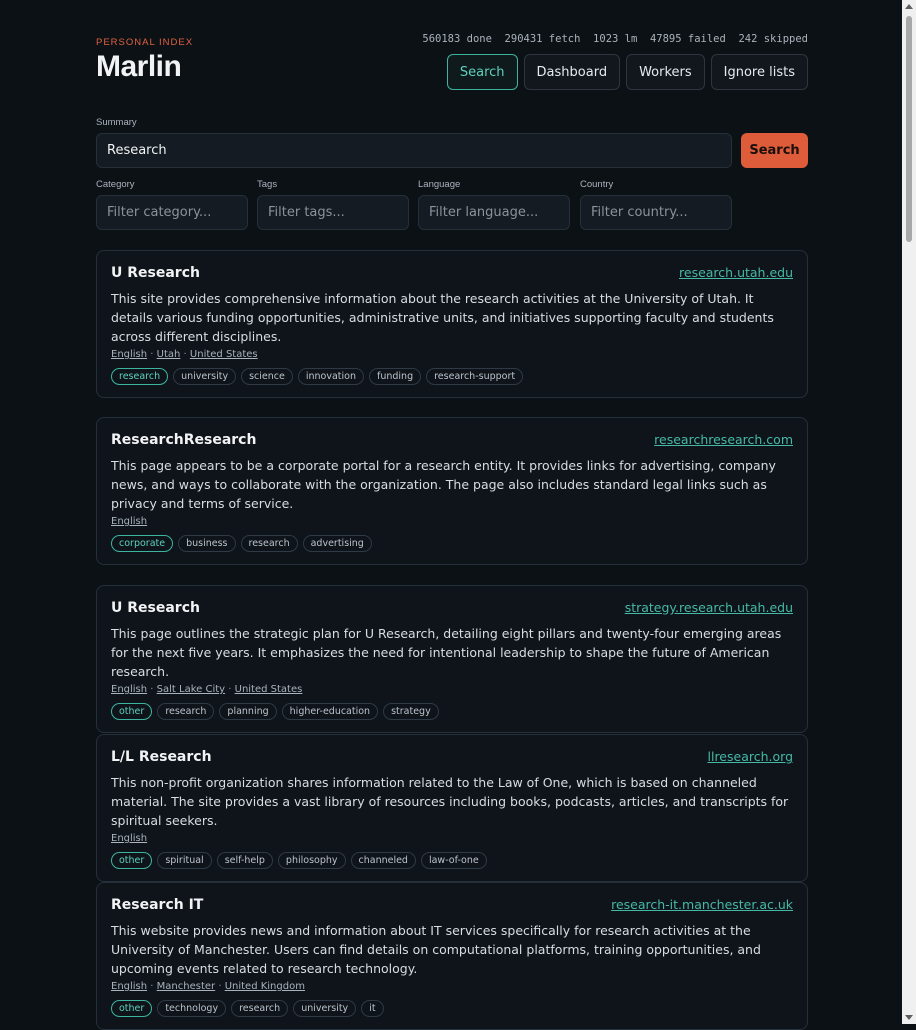 The image size is (916, 1030). What do you see at coordinates (702, 904) in the screenshot?
I see `result-url-link: research-it.manchester.ac.uk` at bounding box center [702, 904].